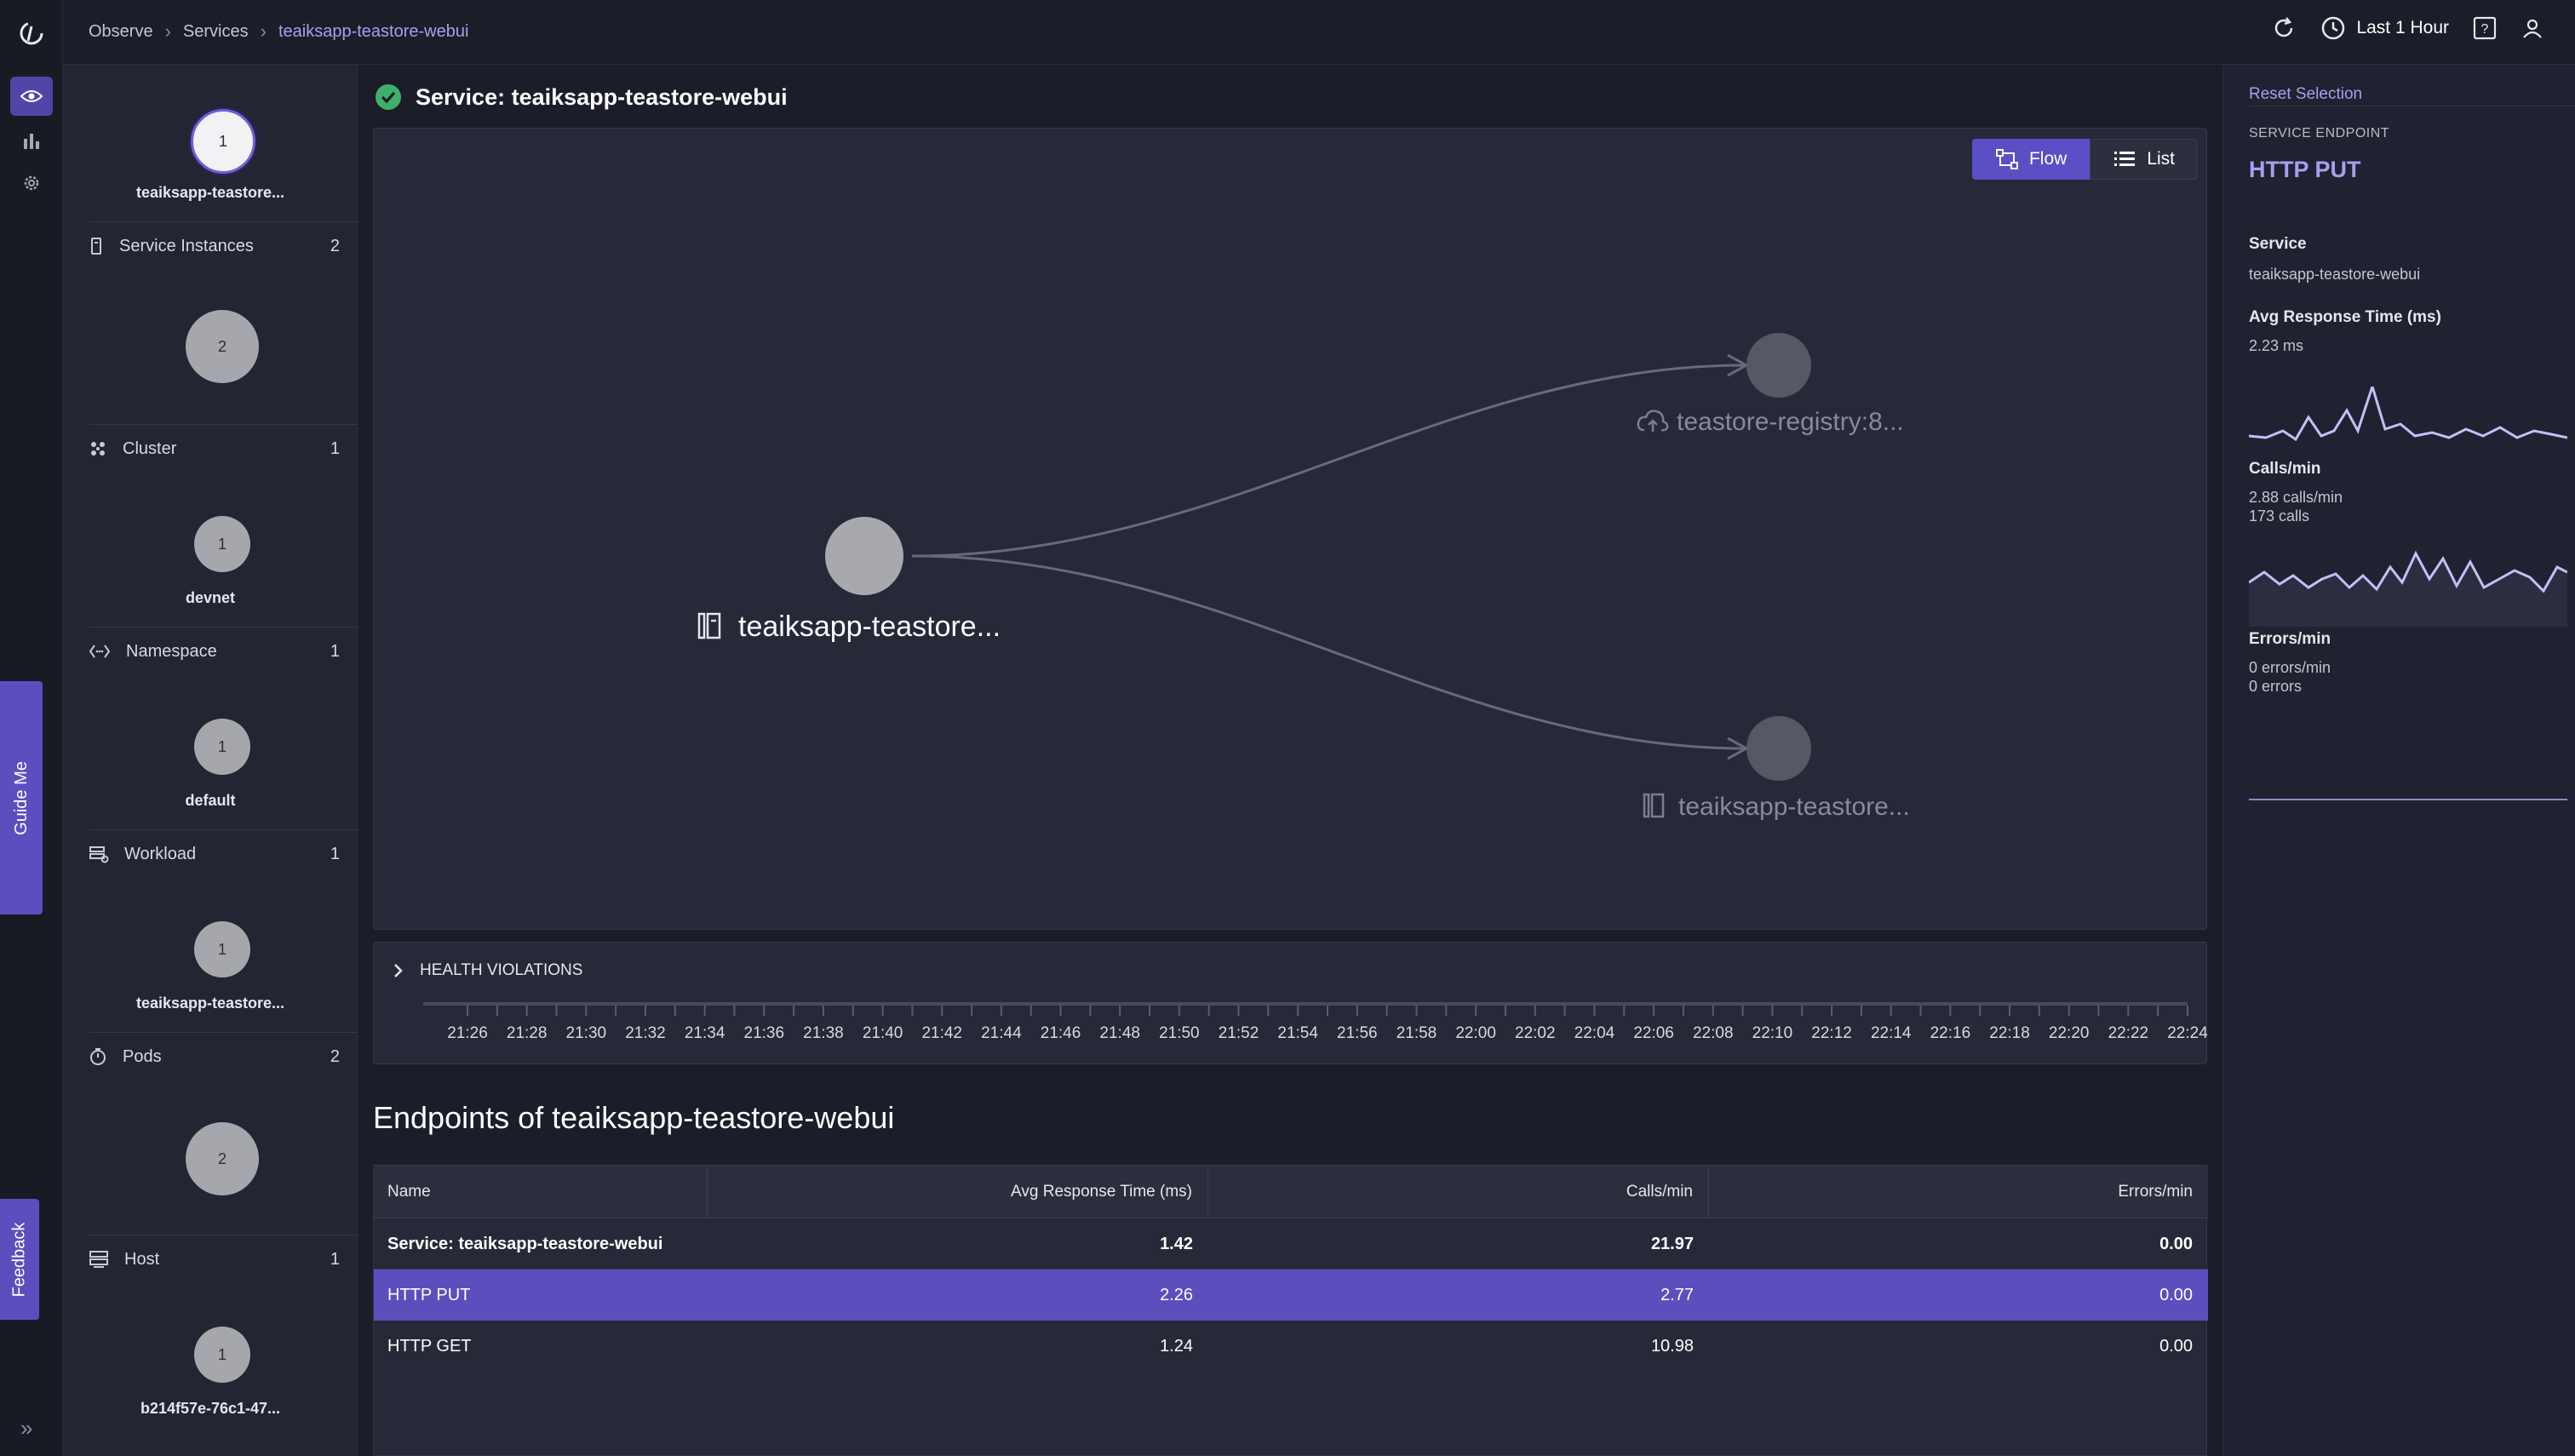 Image resolution: width=2575 pixels, height=1456 pixels. What do you see at coordinates (2187, 1033) in the screenshot?
I see `timeline-tick-label: 22:24` at bounding box center [2187, 1033].